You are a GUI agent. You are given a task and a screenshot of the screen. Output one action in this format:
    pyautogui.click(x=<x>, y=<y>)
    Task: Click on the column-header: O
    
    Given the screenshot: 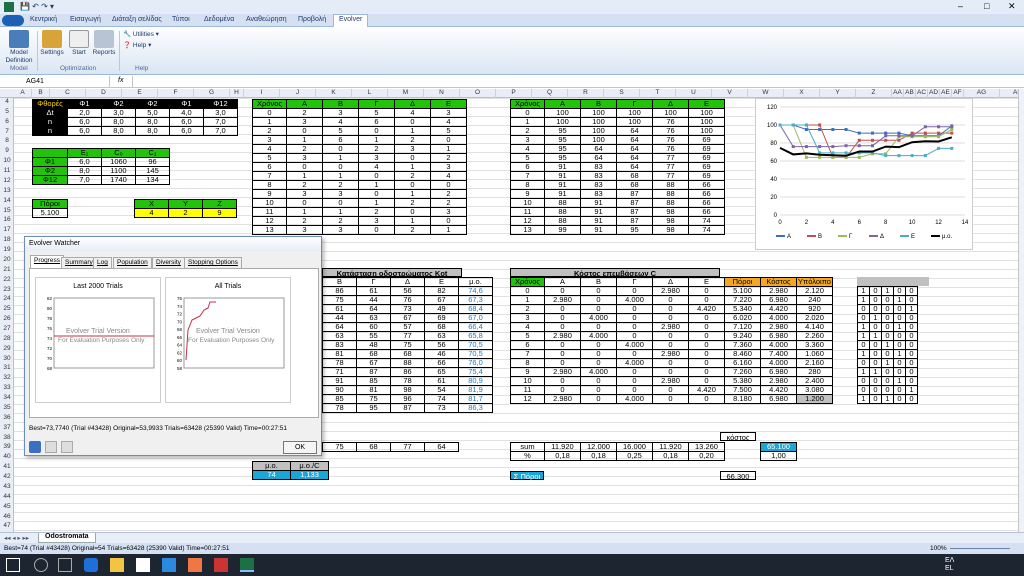 What is the action you would take?
    pyautogui.click(x=478, y=93)
    